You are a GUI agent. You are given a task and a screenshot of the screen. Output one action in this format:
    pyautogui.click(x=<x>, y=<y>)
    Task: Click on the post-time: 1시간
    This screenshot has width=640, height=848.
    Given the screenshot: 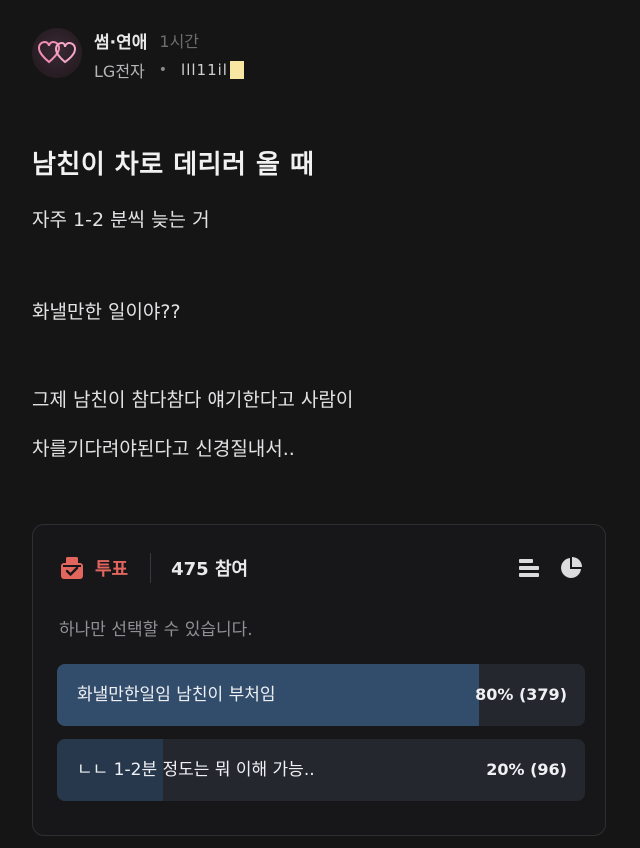 What is the action you would take?
    pyautogui.click(x=179, y=41)
    